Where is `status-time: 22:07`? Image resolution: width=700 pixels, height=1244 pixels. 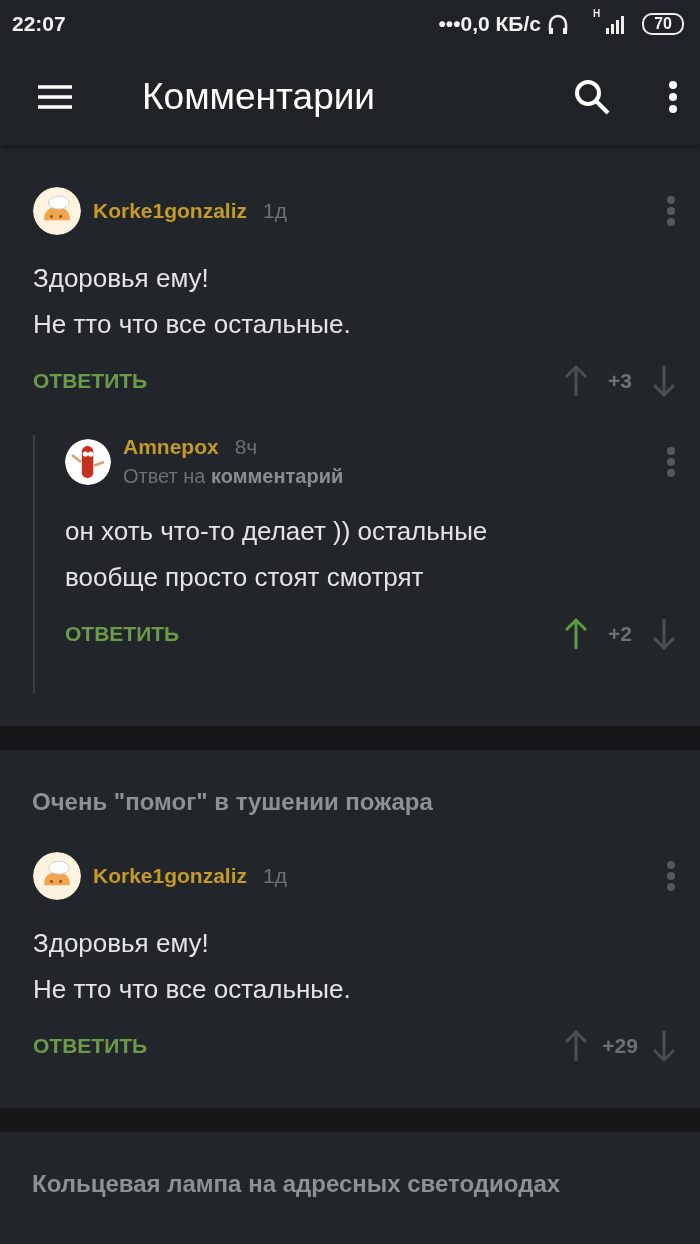 status-time: 22:07 is located at coordinates (39, 24).